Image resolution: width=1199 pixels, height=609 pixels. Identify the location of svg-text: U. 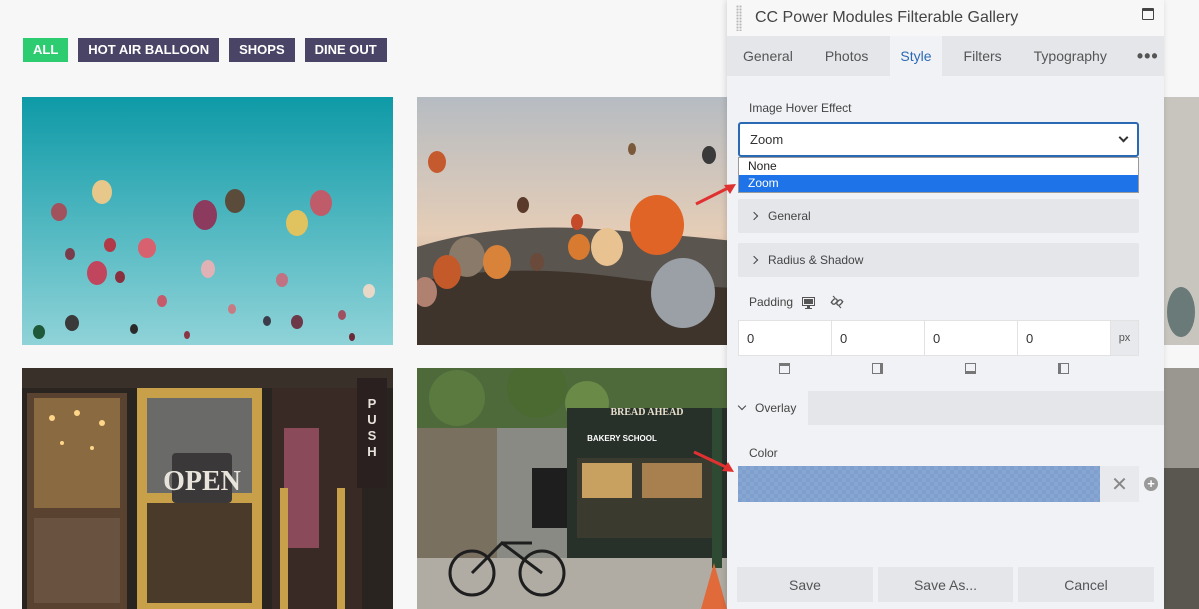
(371, 419).